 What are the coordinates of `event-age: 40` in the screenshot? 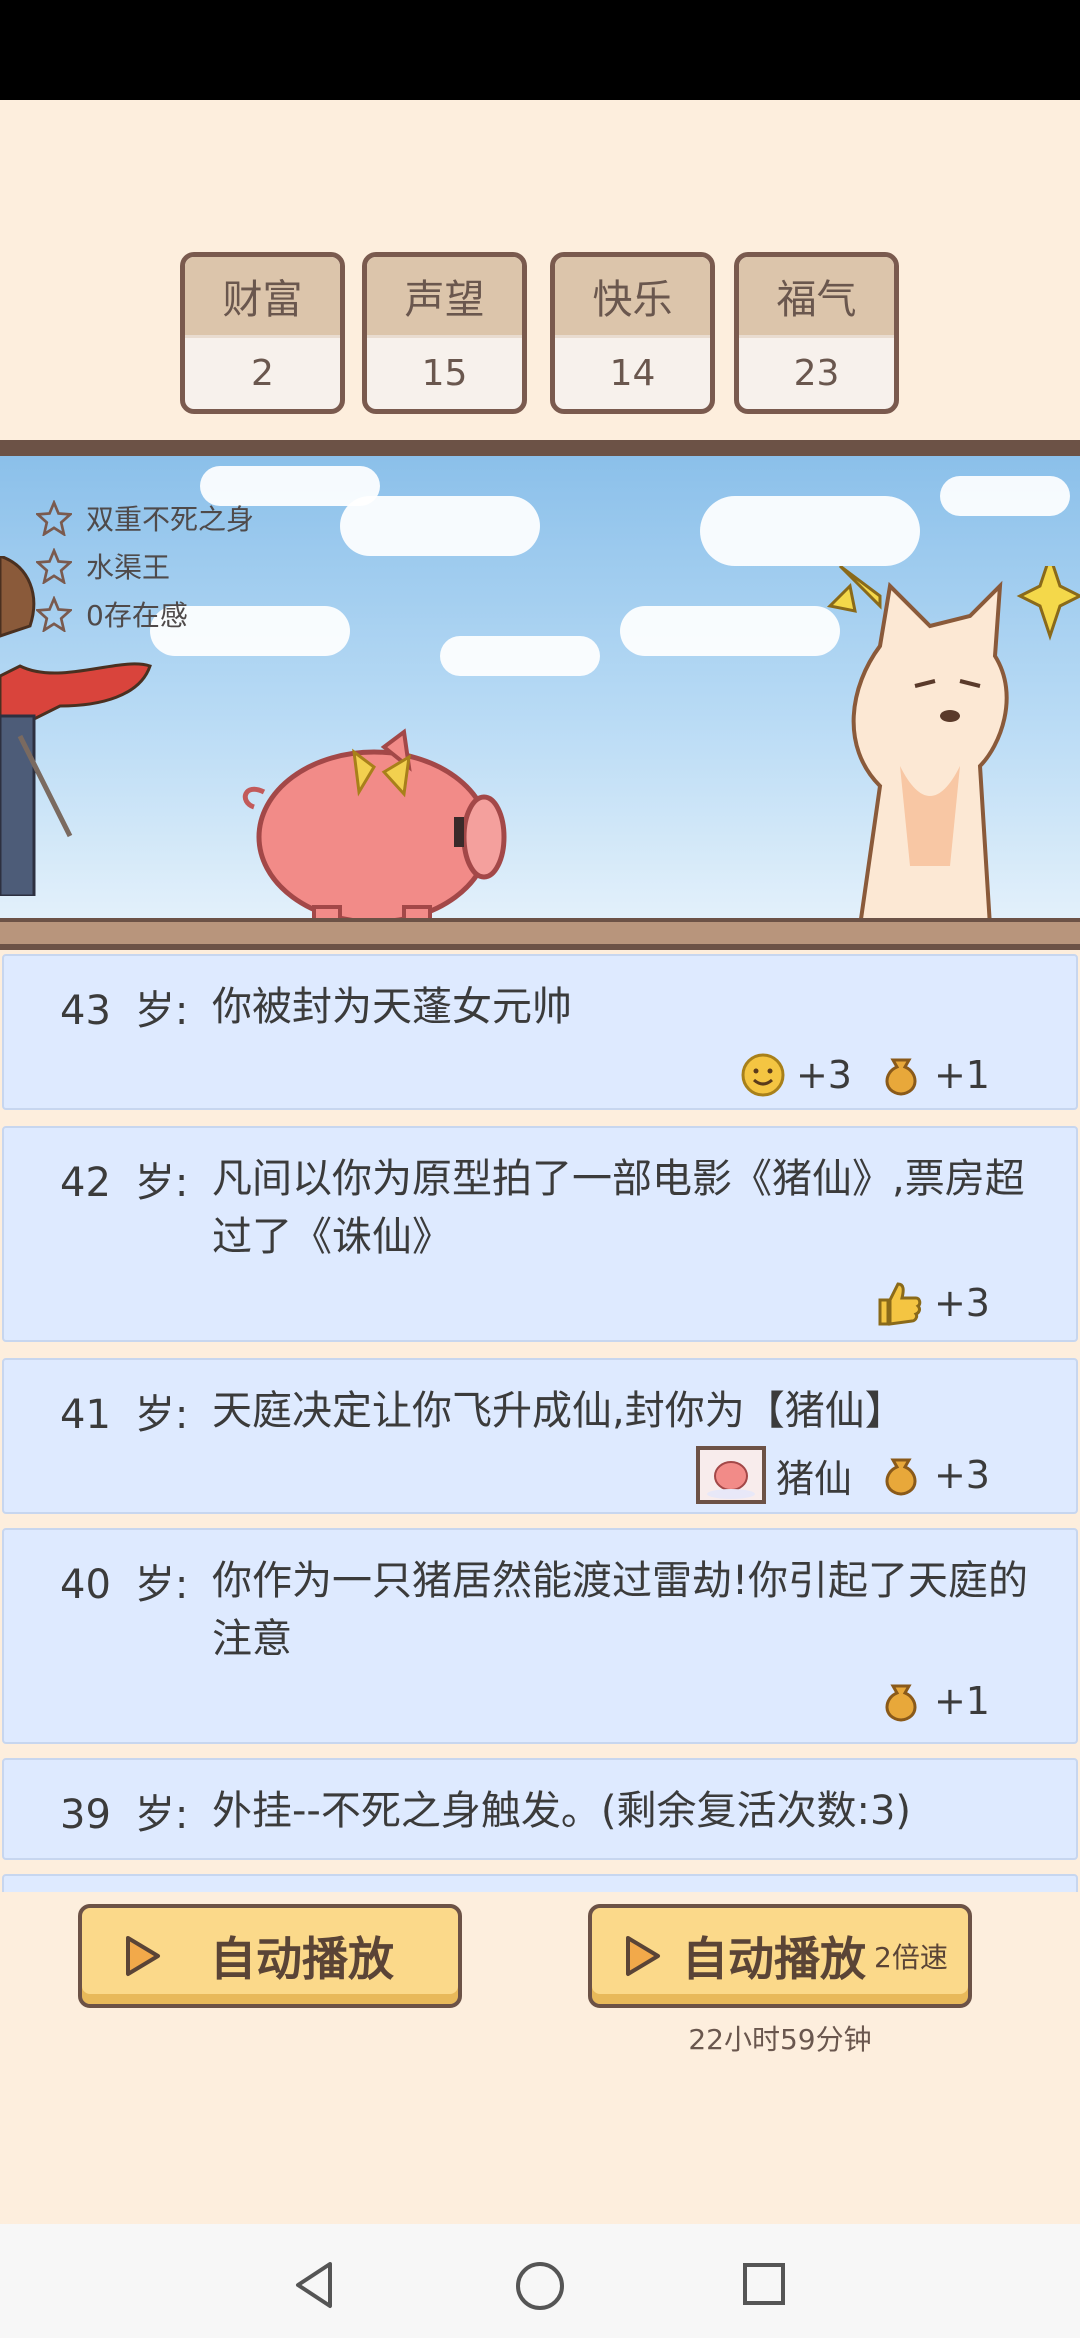 It's located at (85, 1585).